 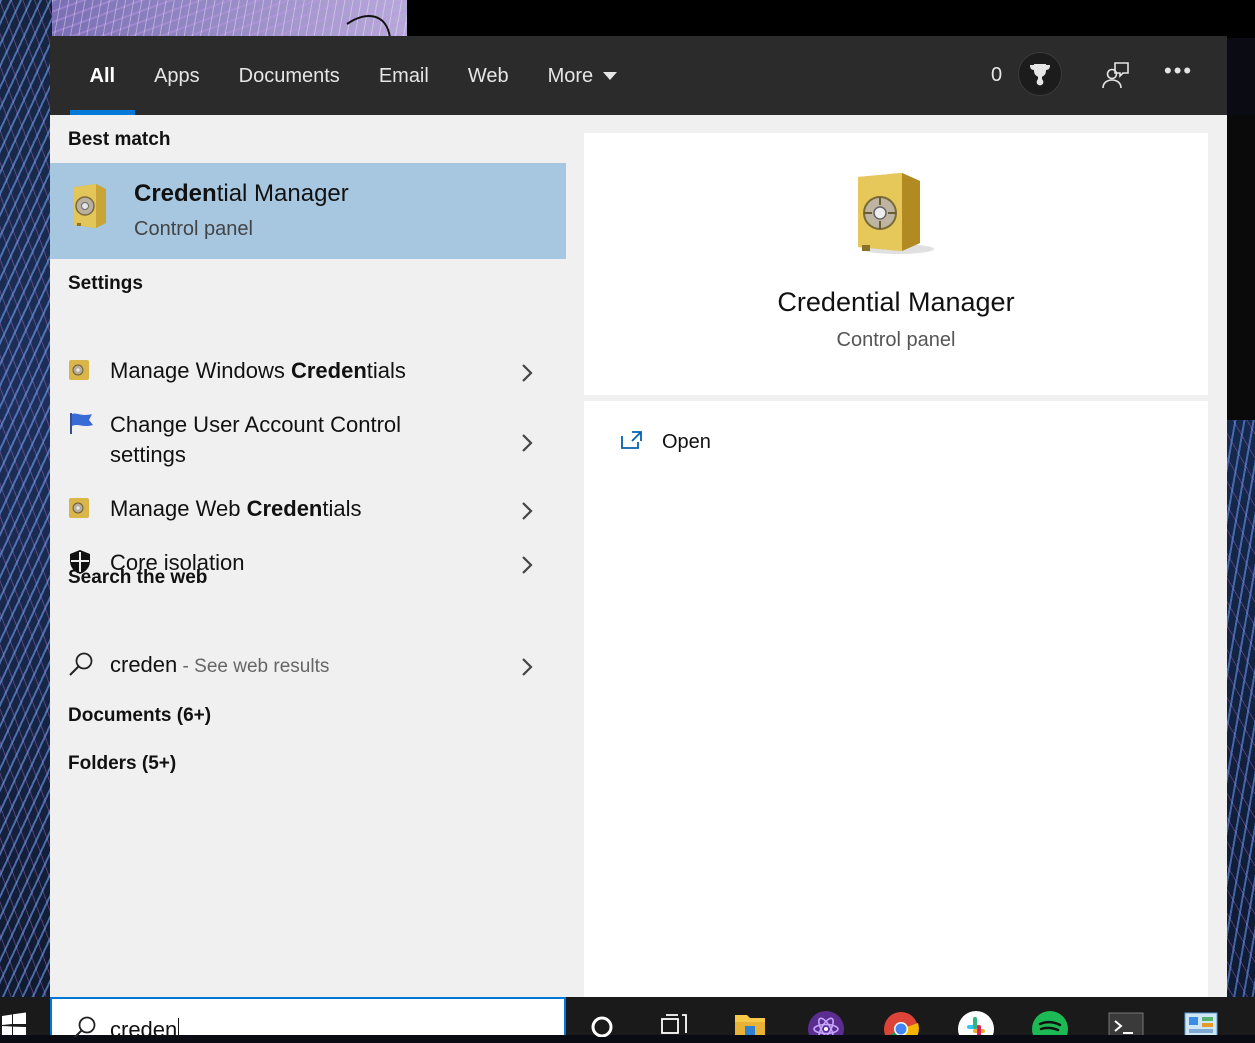 What do you see at coordinates (178, 508) in the screenshot?
I see `setting-label-pre: Manage Web` at bounding box center [178, 508].